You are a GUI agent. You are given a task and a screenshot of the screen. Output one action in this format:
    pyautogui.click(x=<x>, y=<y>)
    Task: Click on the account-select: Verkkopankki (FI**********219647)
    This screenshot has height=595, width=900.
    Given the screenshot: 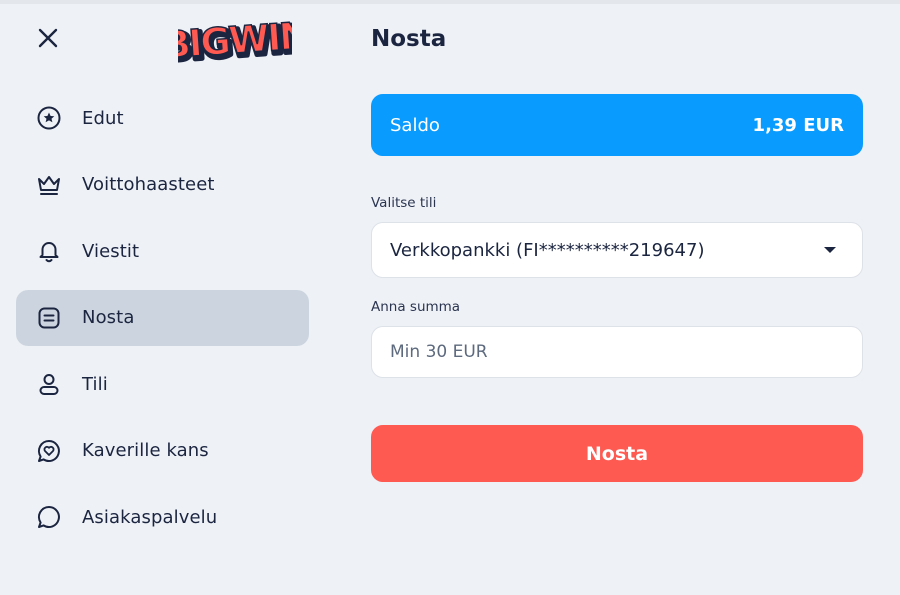 What is the action you would take?
    pyautogui.click(x=617, y=250)
    